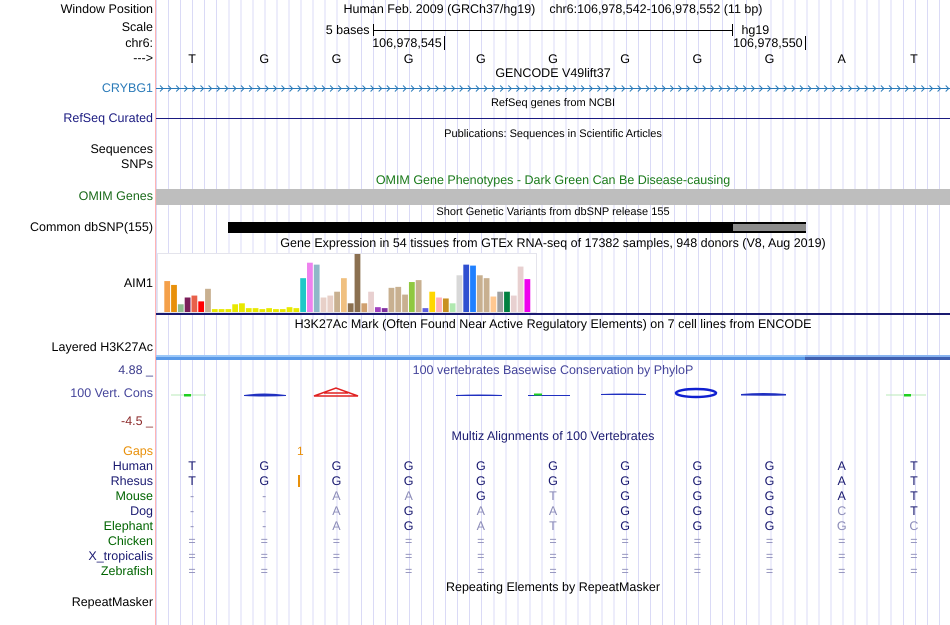 The width and height of the screenshot is (950, 625). I want to click on track-label: OMIM Genes, so click(115, 196).